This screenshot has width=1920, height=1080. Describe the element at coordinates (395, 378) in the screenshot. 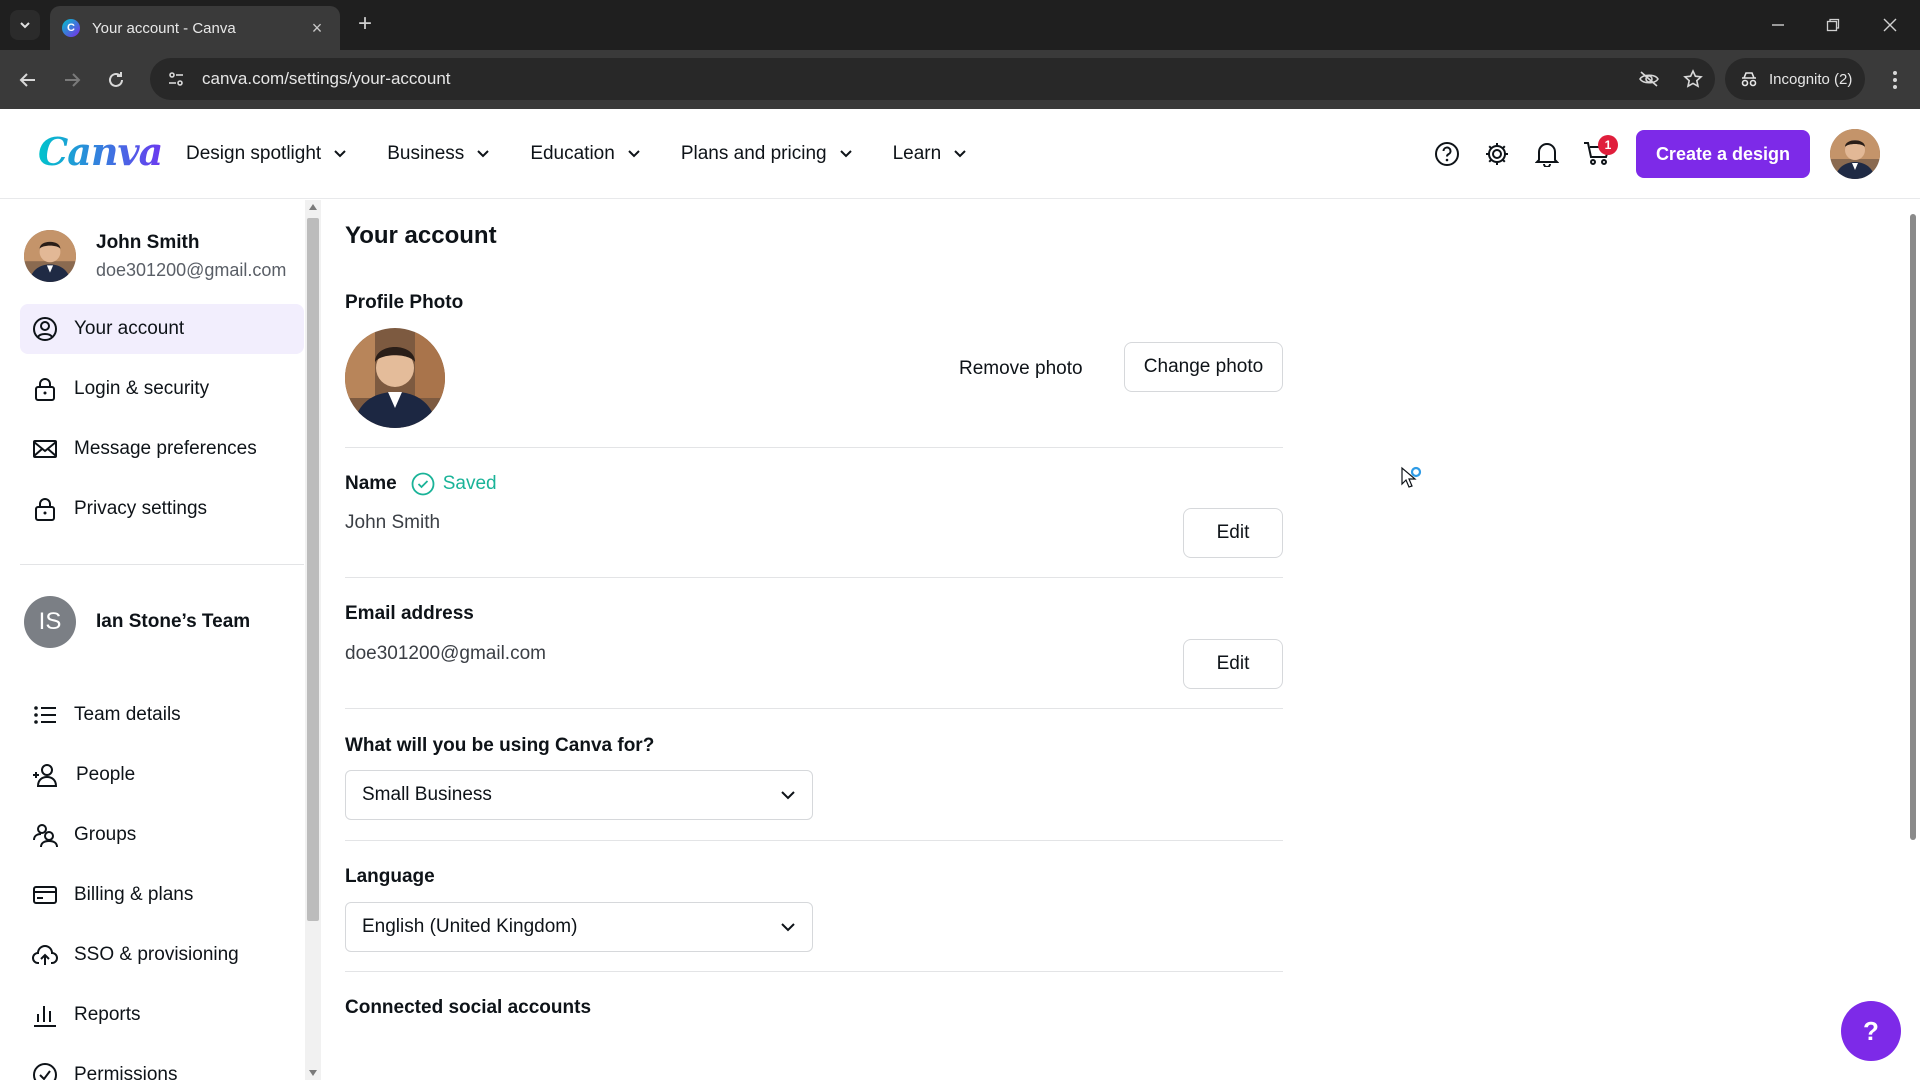

I see `profile-photo` at that location.